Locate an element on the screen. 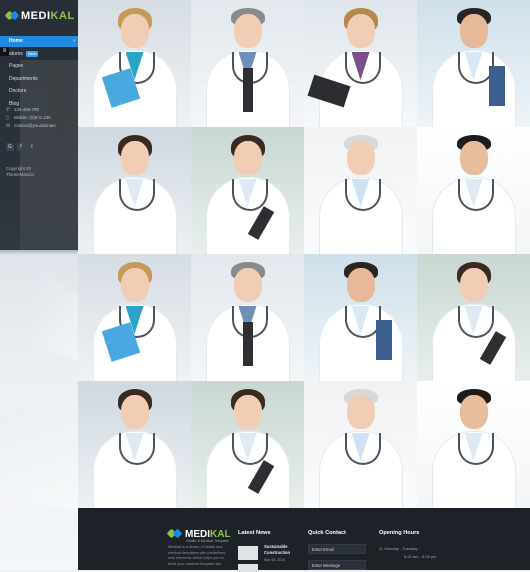 This screenshot has height=572, width=530. contact-phone: ✆ 123-456-789 is located at coordinates (22, 110).